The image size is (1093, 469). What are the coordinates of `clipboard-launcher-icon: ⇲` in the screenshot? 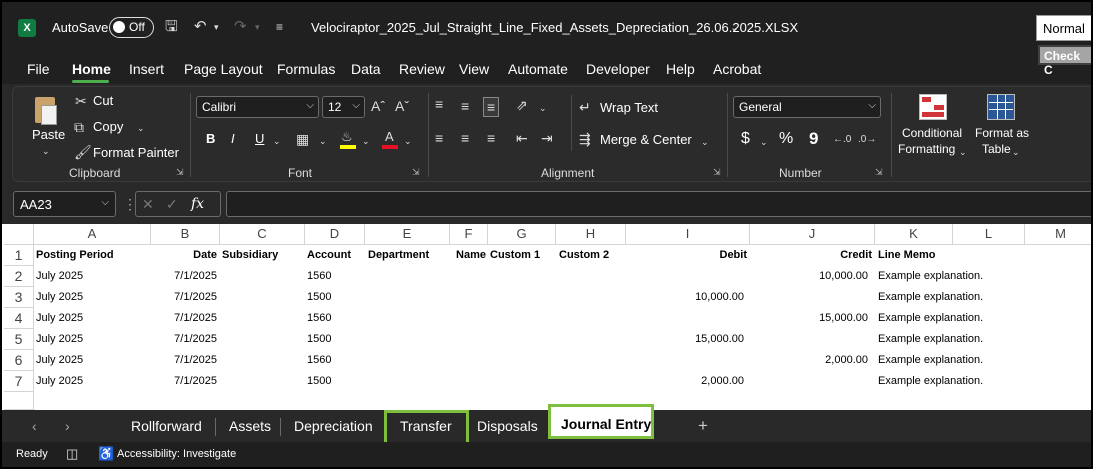 It's located at (180, 172).